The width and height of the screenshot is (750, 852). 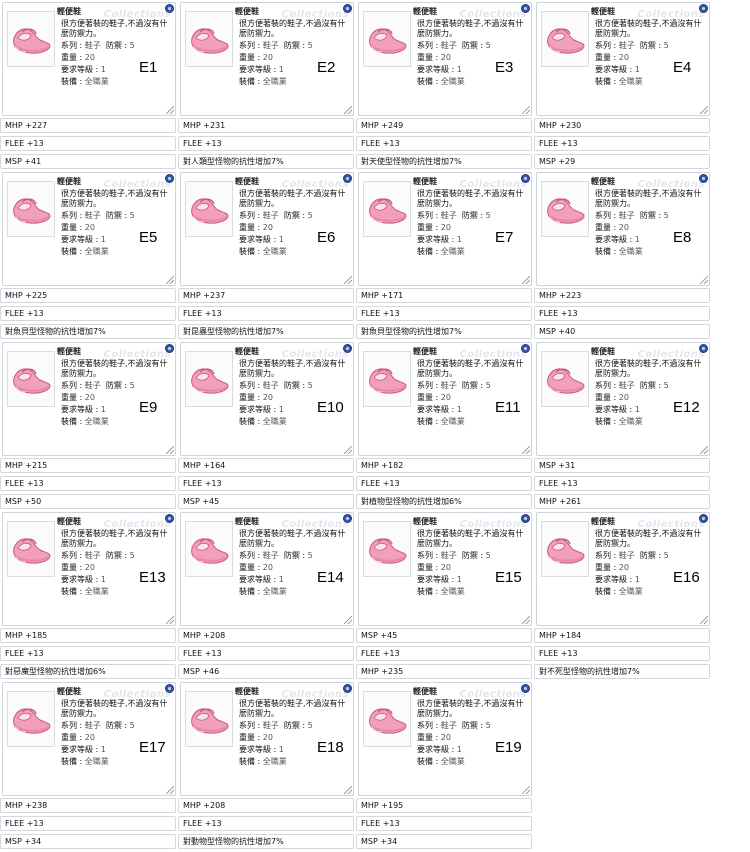 What do you see at coordinates (504, 237) in the screenshot?
I see `card-label: E7` at bounding box center [504, 237].